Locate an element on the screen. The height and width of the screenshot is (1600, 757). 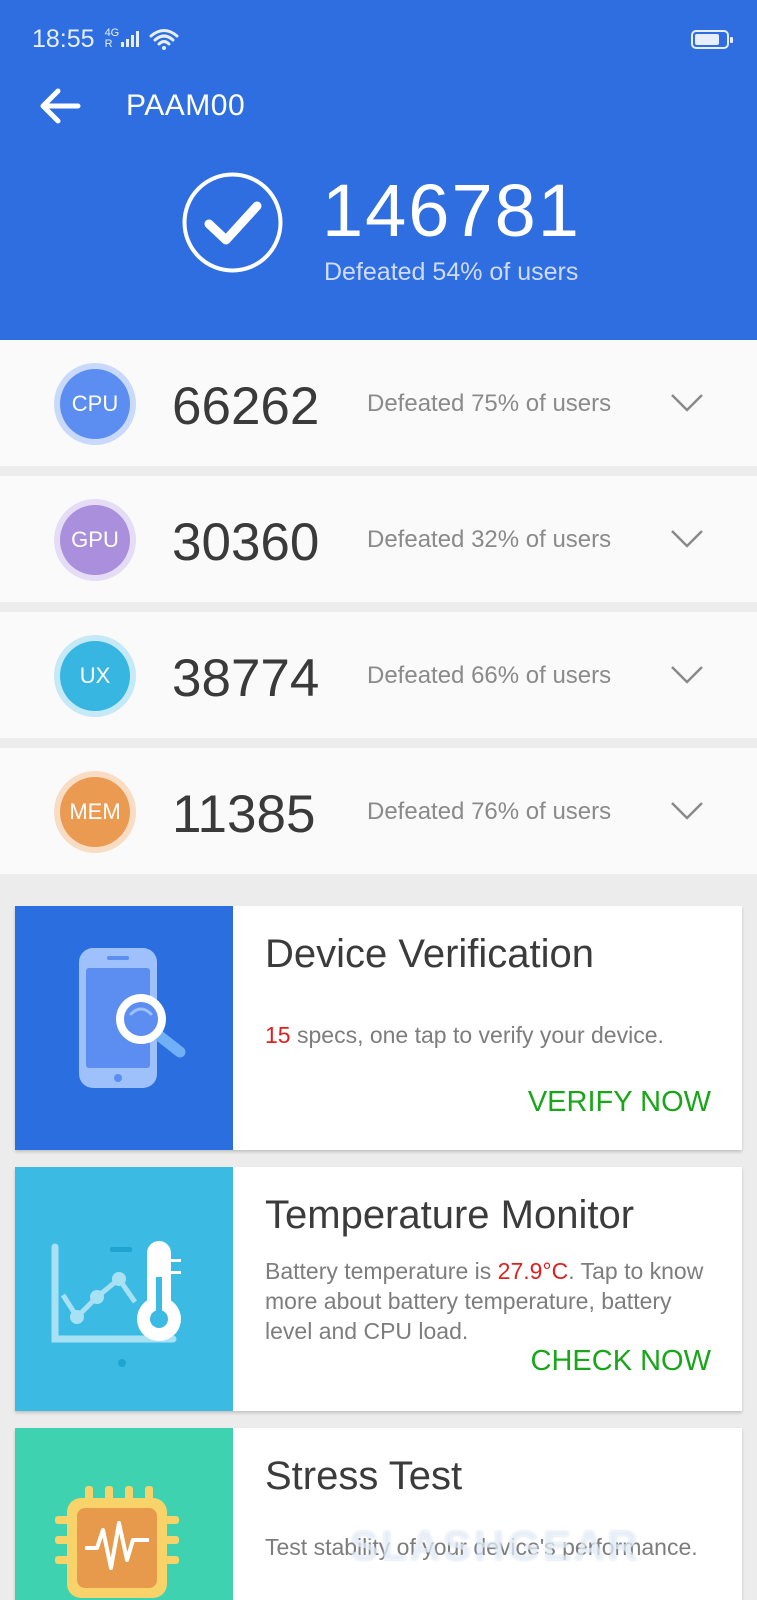
wifi-icon is located at coordinates (164, 39).